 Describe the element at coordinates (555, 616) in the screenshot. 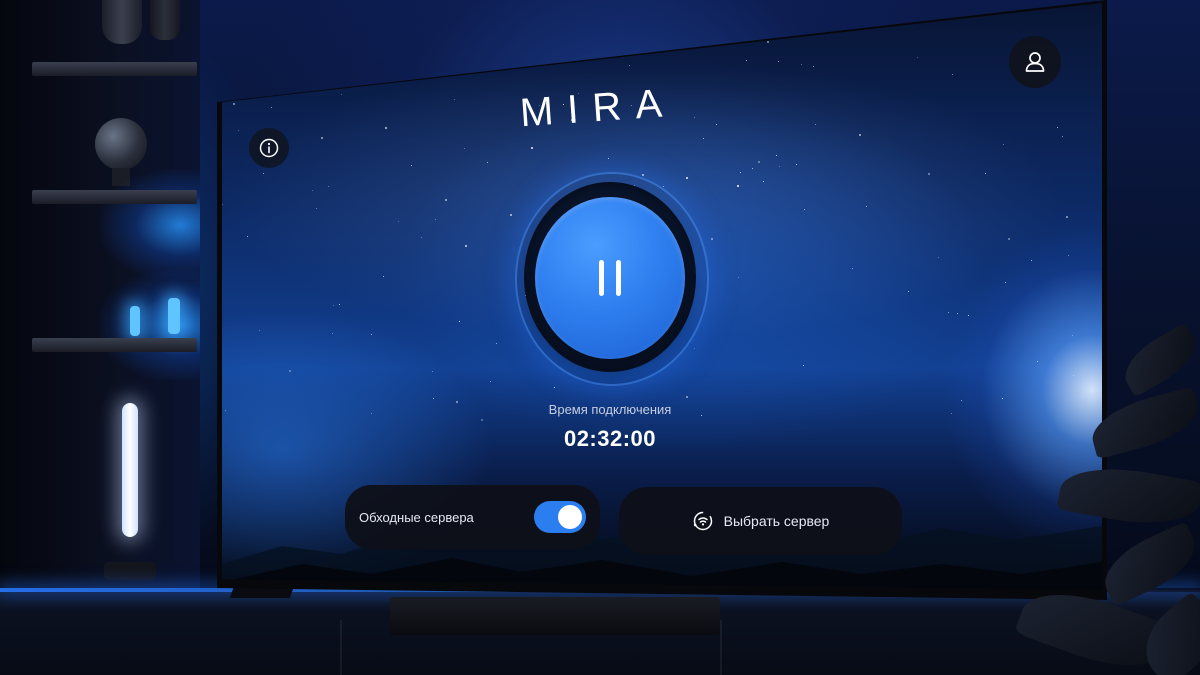

I see `tv-stand` at that location.